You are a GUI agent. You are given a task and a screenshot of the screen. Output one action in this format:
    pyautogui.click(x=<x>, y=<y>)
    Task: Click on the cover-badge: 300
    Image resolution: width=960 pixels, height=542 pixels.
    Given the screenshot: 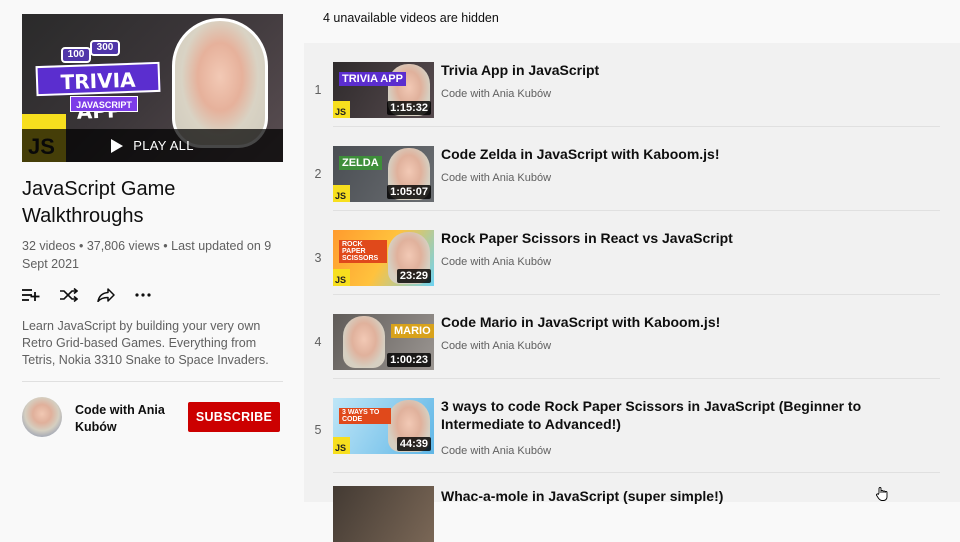 What is the action you would take?
    pyautogui.click(x=105, y=48)
    